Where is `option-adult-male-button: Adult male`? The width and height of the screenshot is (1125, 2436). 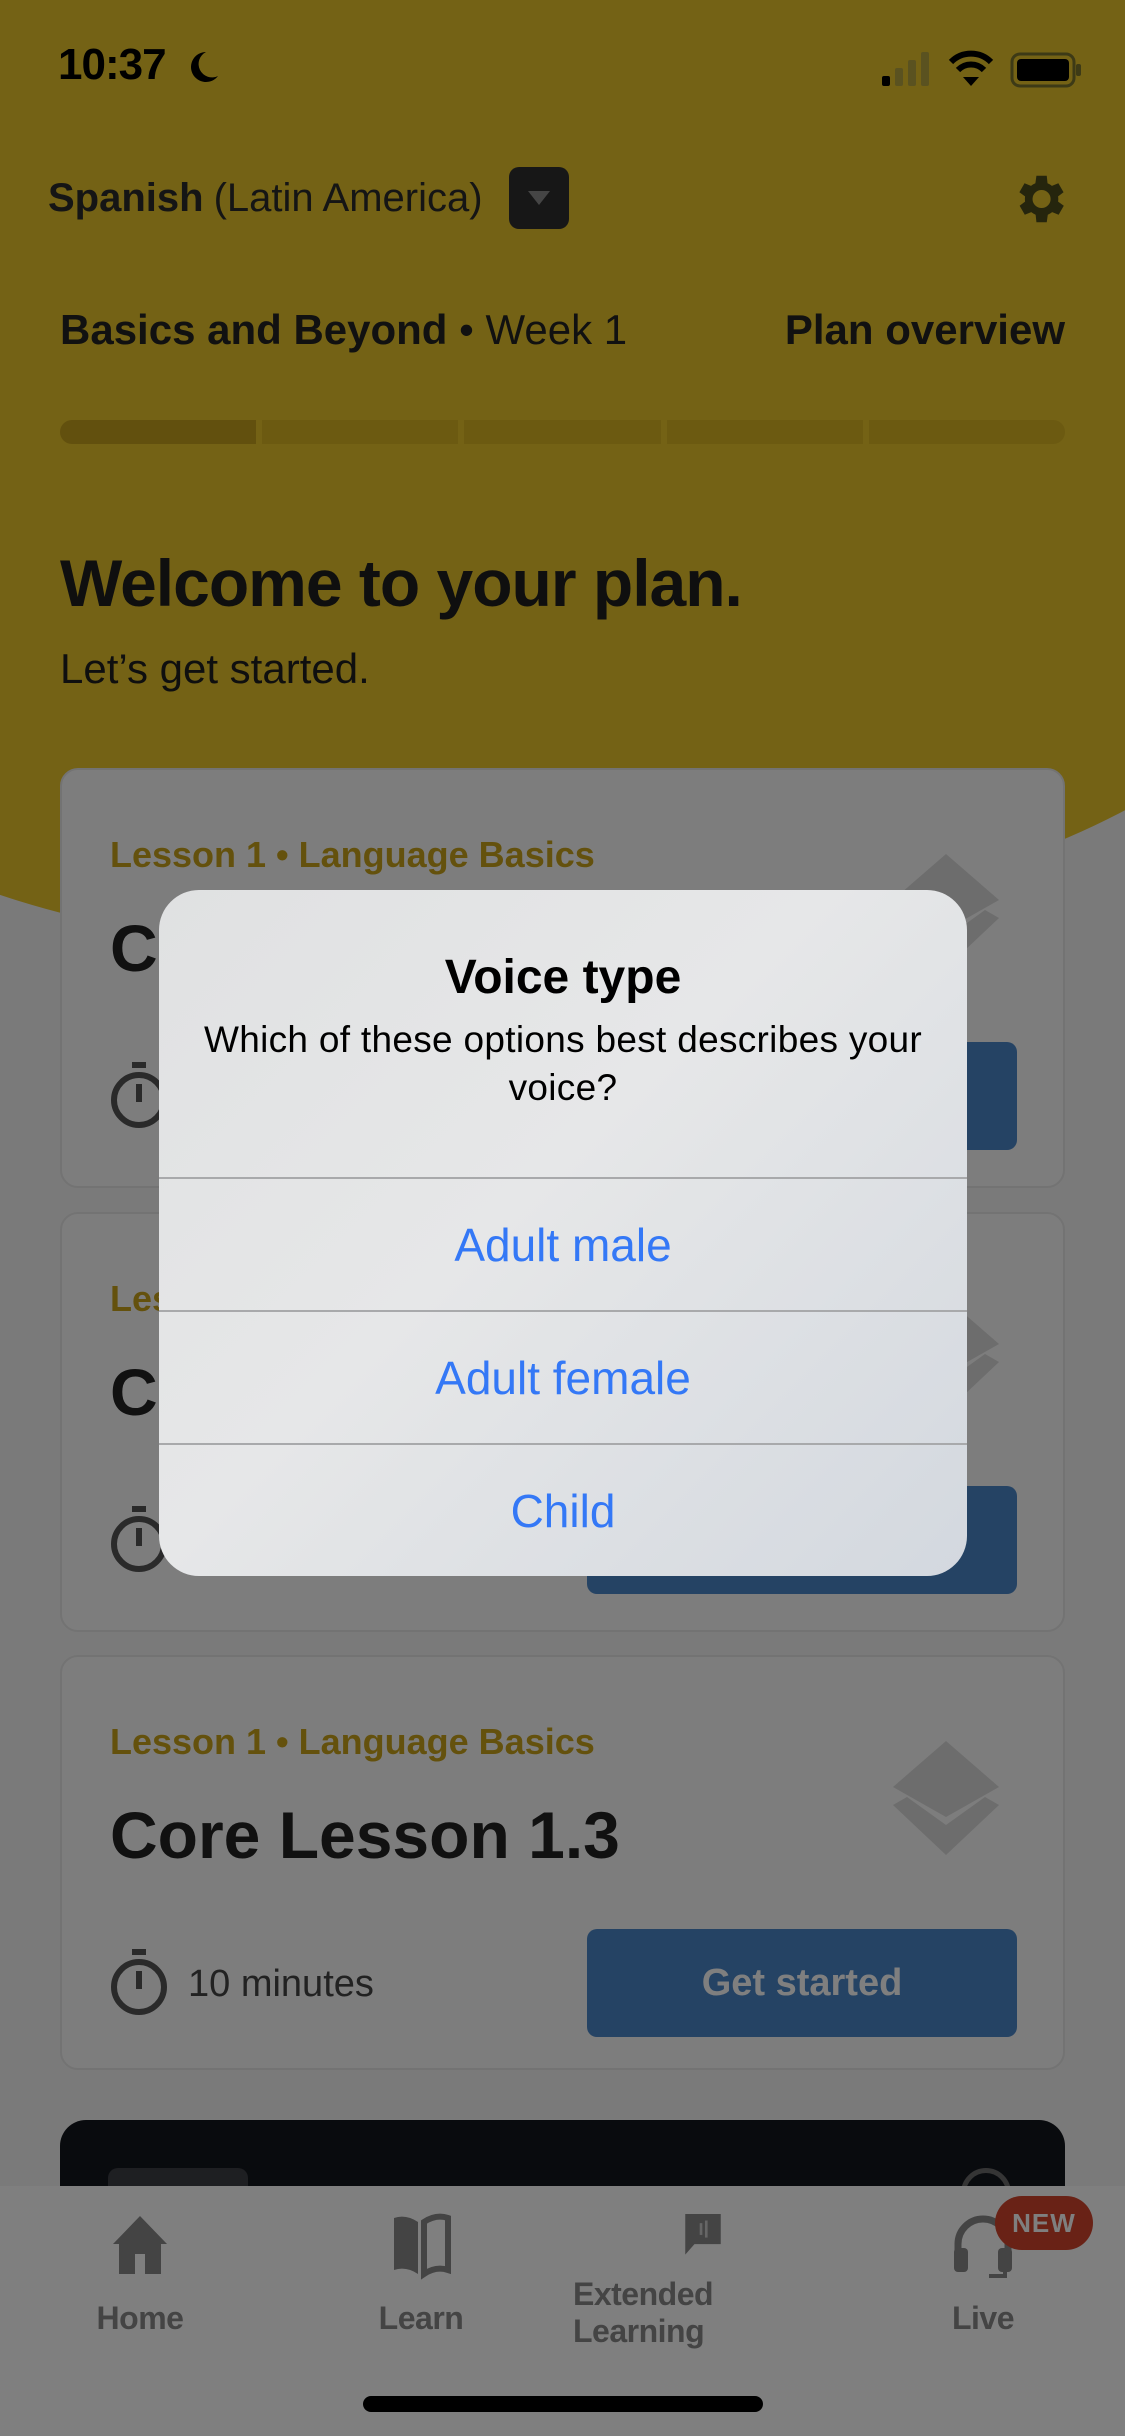
option-adult-male-button: Adult male is located at coordinates (563, 1243).